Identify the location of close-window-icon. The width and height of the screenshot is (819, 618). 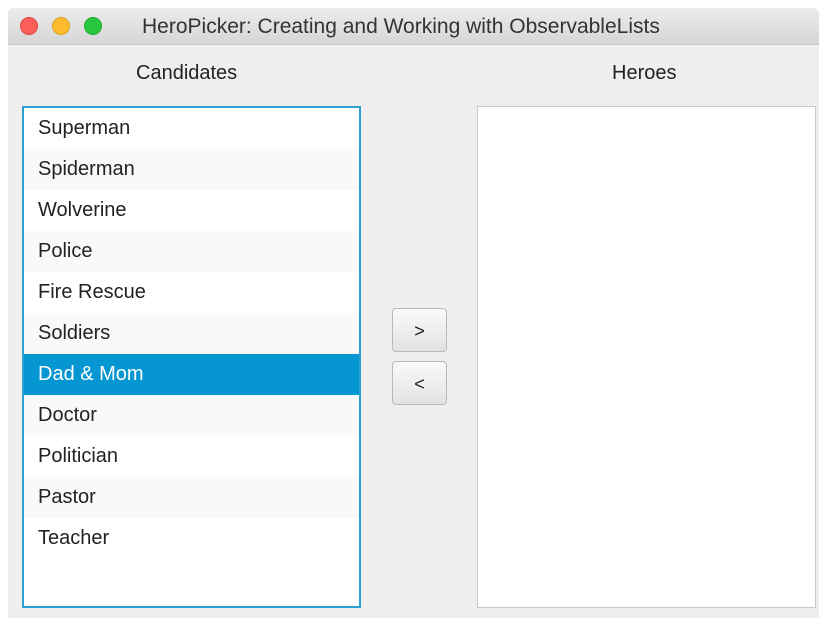
(29, 26).